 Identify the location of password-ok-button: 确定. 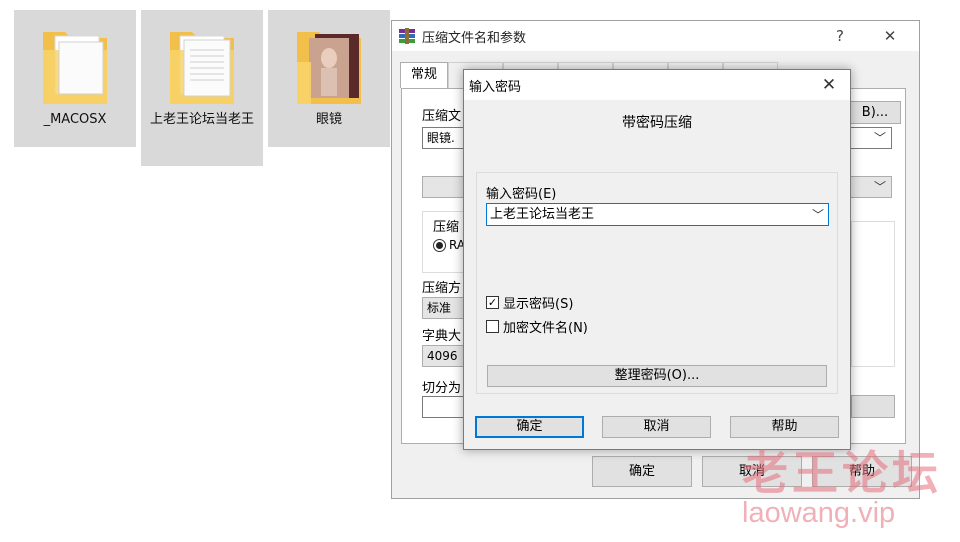
(529, 427).